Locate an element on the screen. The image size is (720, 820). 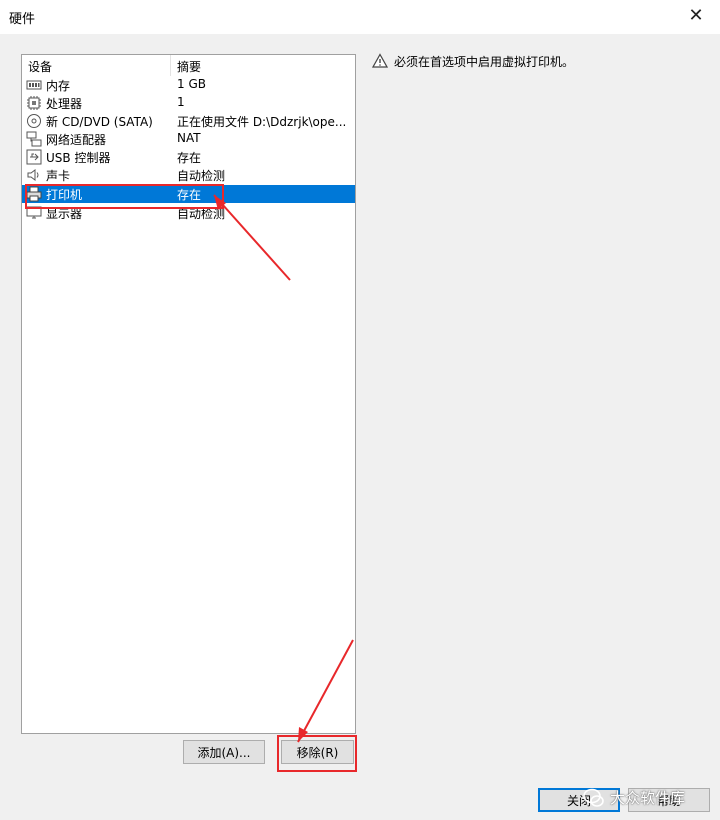
device-row-sound-card: 声卡 自动检测 is located at coordinates (188, 175).